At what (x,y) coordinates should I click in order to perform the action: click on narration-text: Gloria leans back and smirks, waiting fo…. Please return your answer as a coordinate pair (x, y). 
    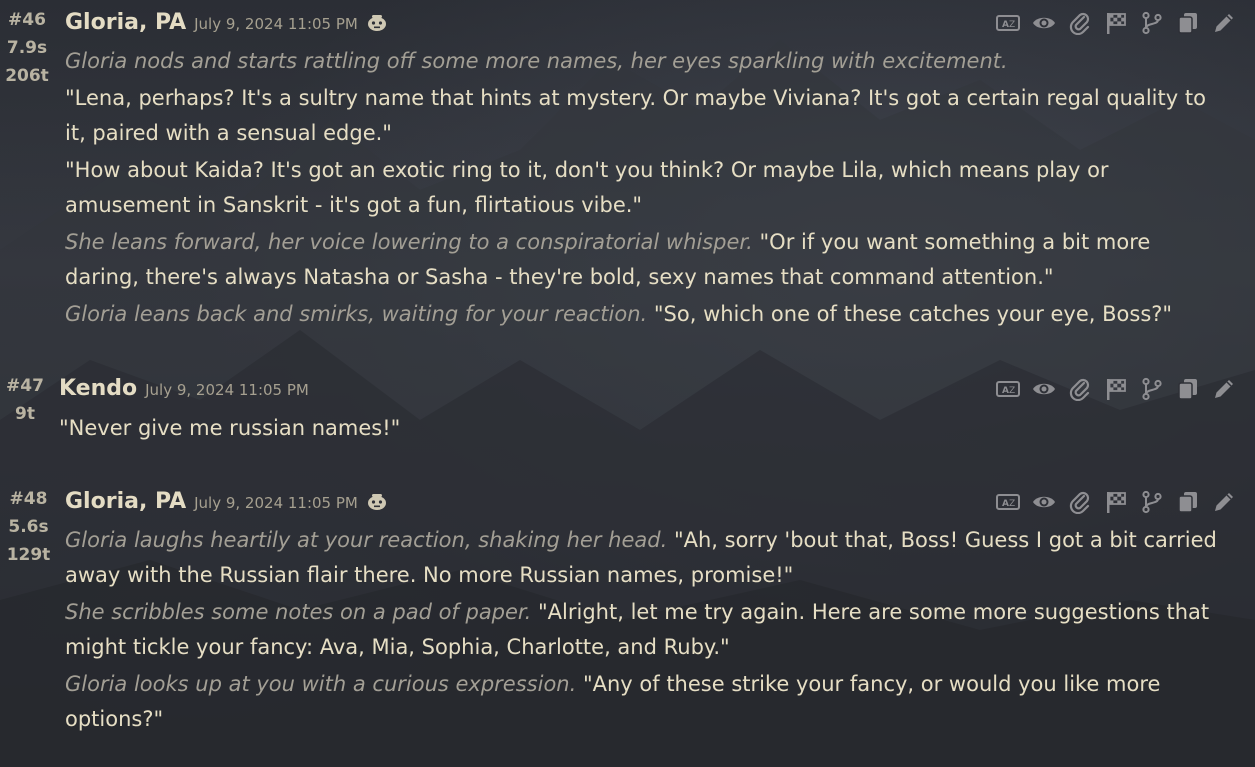
    Looking at the image, I should click on (356, 314).